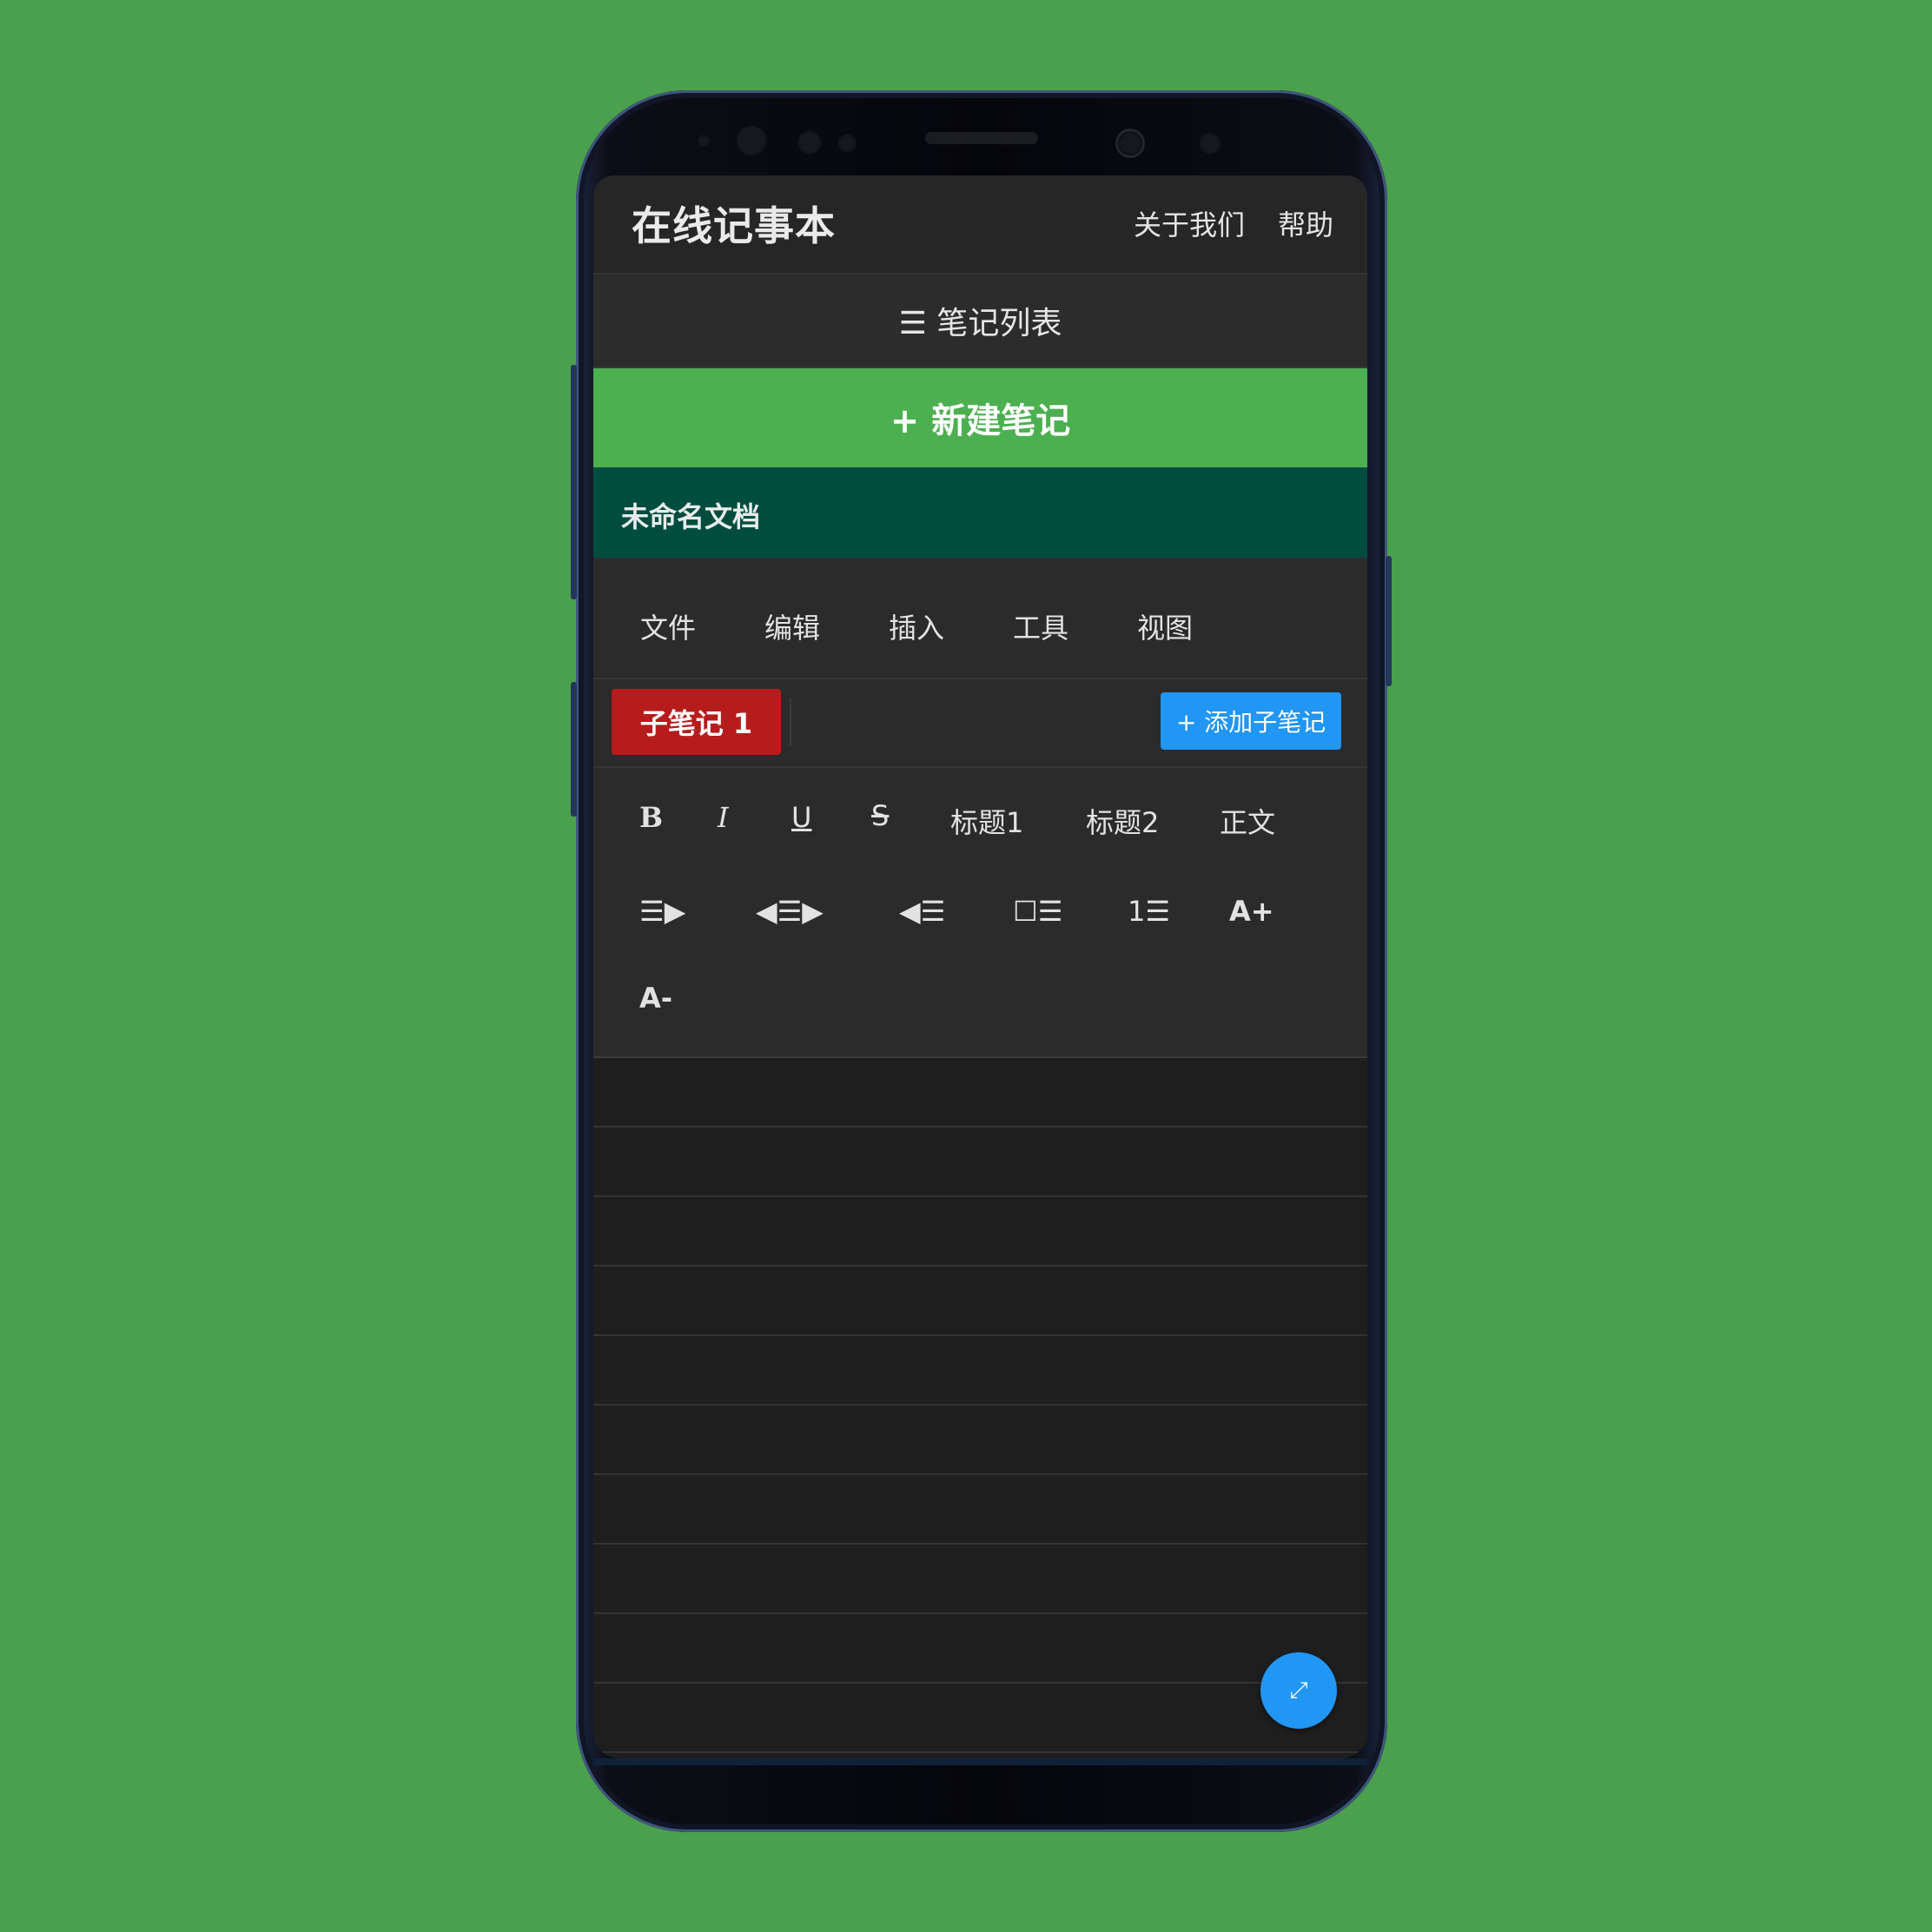  I want to click on heading2-button: 标题2, so click(1123, 821).